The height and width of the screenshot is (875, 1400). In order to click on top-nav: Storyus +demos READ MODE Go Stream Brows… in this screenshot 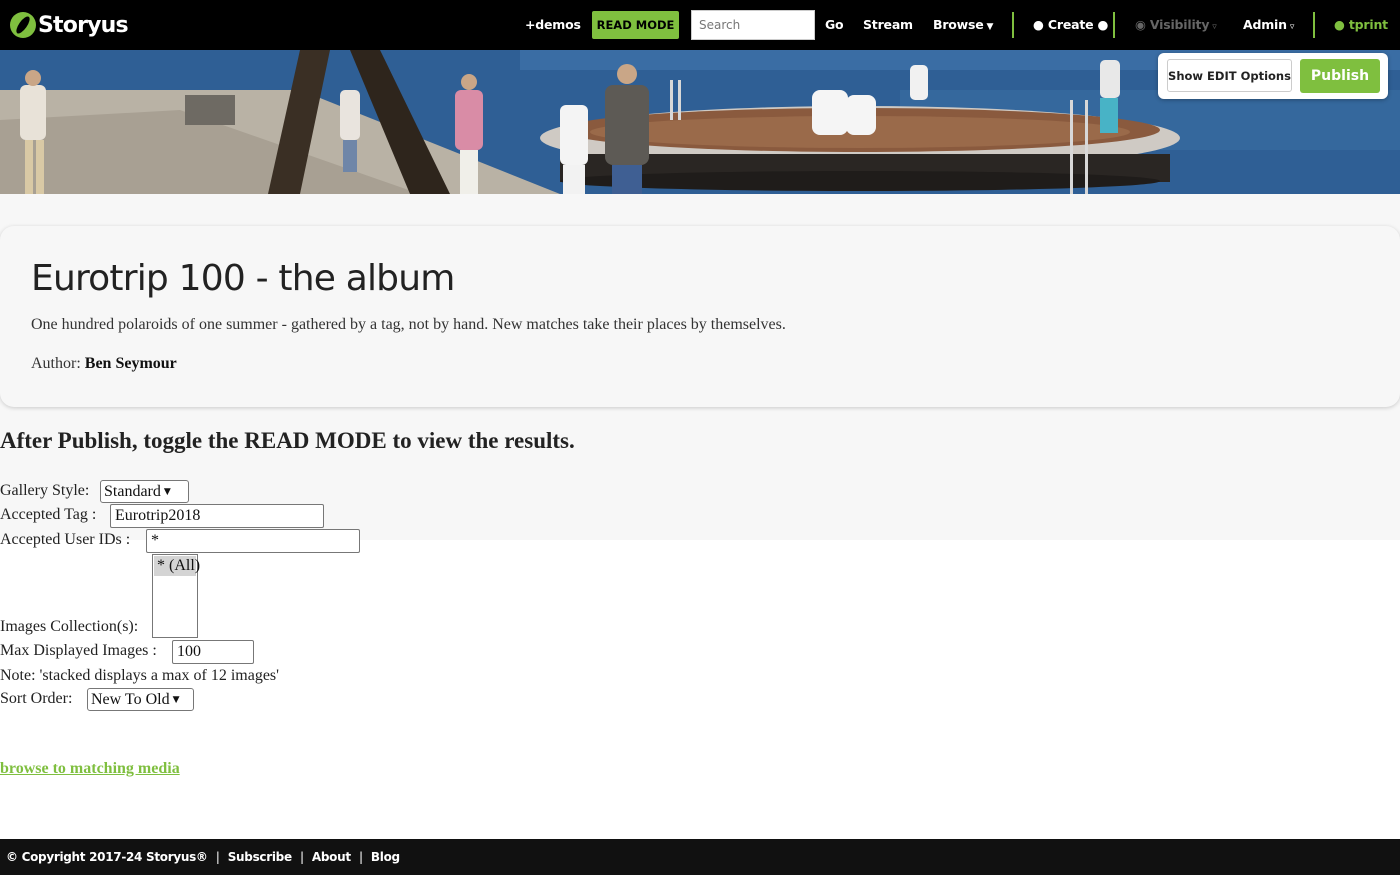, I will do `click(700, 25)`.